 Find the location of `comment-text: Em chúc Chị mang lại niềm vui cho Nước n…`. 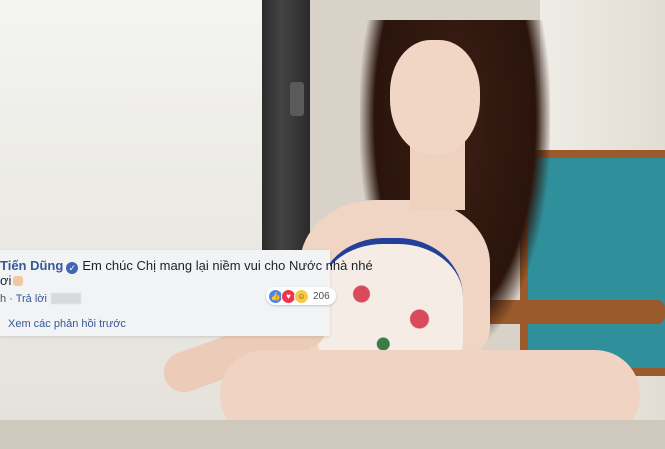

comment-text: Em chúc Chị mang lại niềm vui cho Nước n… is located at coordinates (227, 265).